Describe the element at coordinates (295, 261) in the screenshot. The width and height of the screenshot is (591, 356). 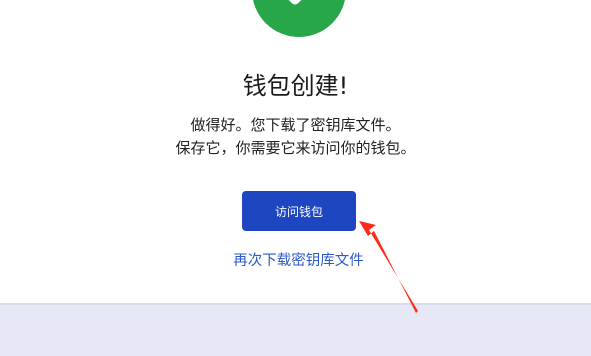
I see `download-keystore-again-link: 再次下载密钥库文件` at that location.